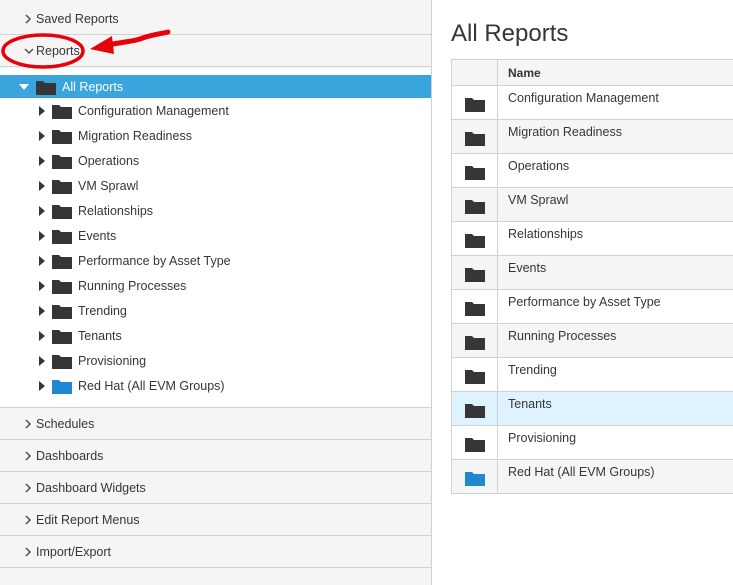  Describe the element at coordinates (154, 260) in the screenshot. I see `tree-node-label: Performance by Asset Type` at that location.